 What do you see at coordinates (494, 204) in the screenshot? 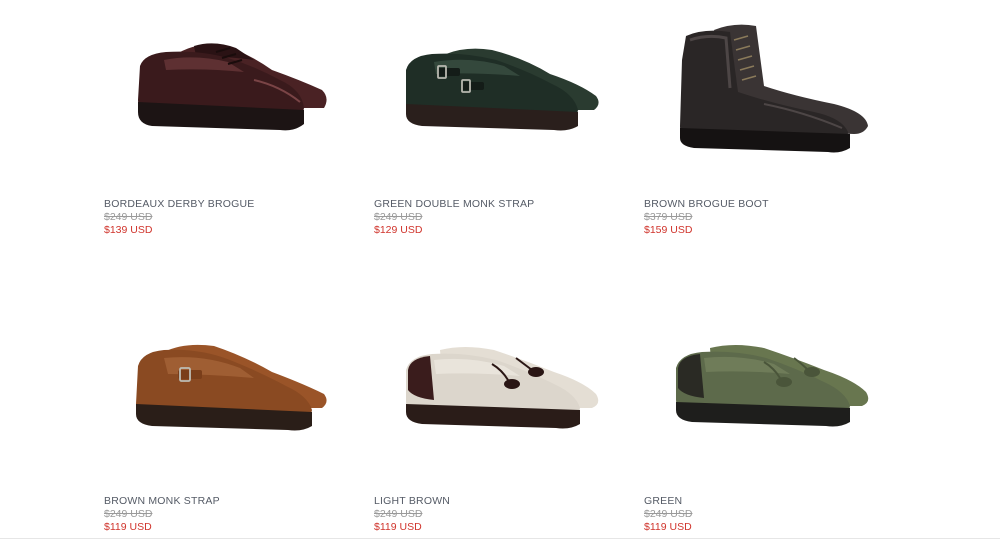
I see `product-name: GREEN DOUBLE MONK STRAP` at bounding box center [494, 204].